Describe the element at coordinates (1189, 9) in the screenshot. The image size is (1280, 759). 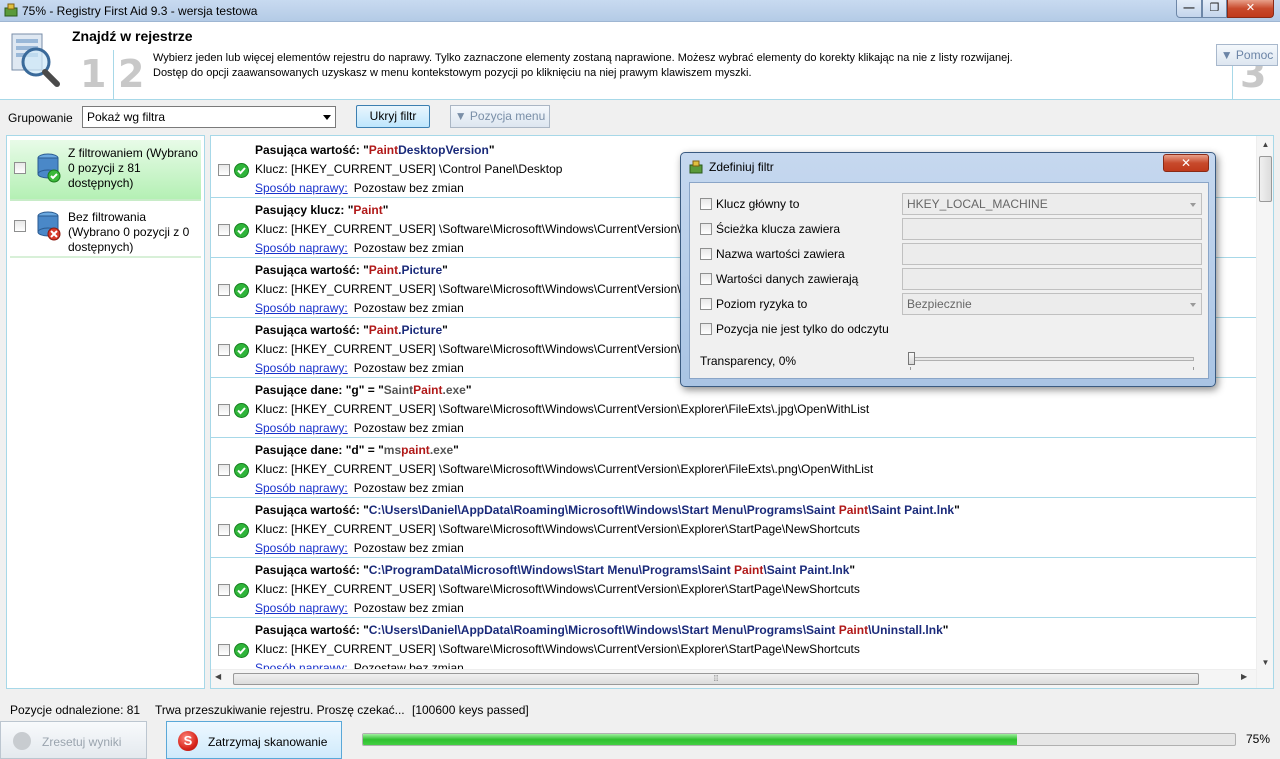
I see `minimize-button: —` at that location.